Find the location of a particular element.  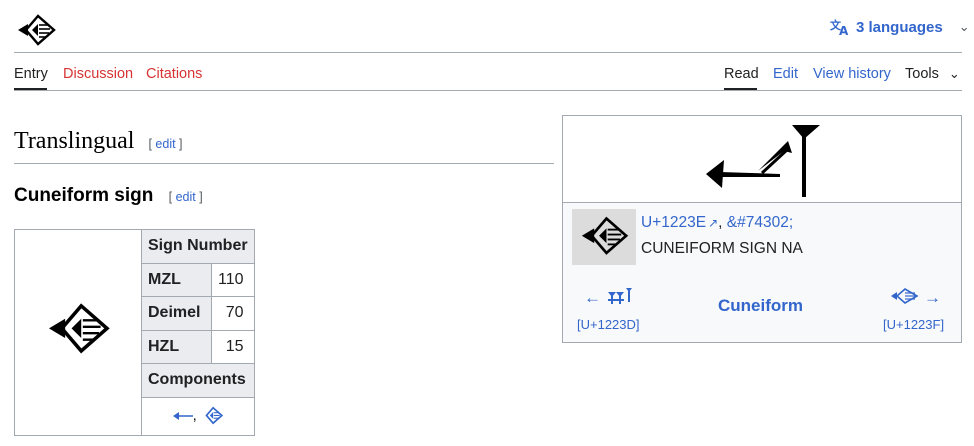

language-heading: Translingual [ edit ] is located at coordinates (98, 141).